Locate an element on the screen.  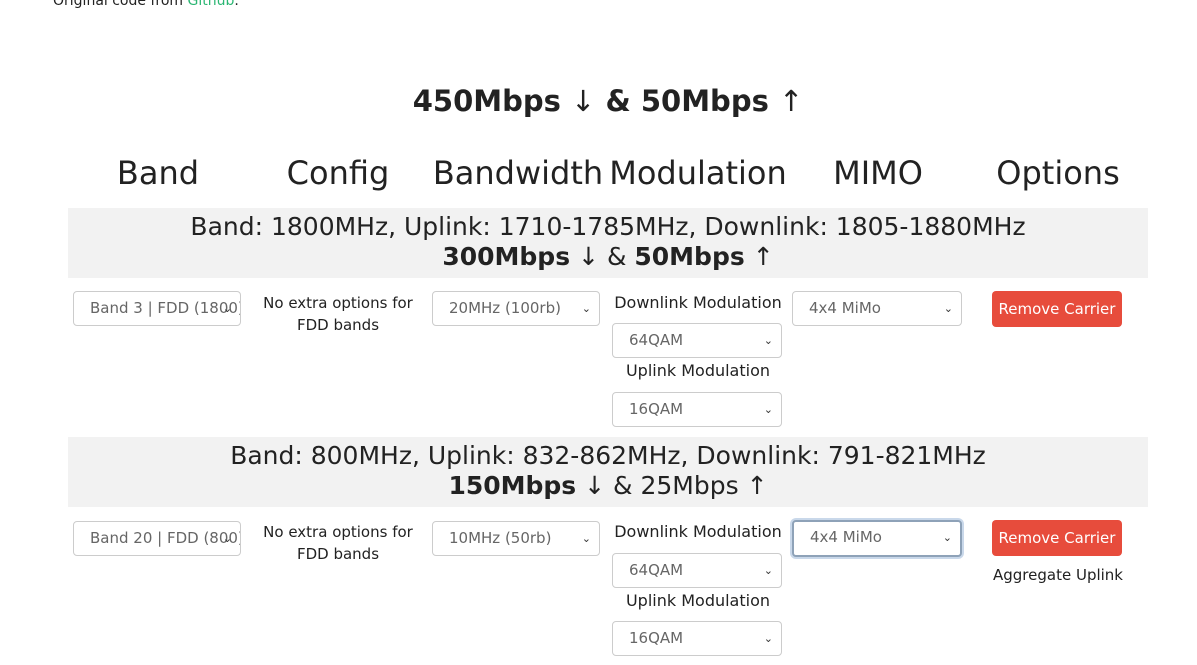
bandwidth-select: 20MHz (100rb) ⌄ is located at coordinates (516, 308).